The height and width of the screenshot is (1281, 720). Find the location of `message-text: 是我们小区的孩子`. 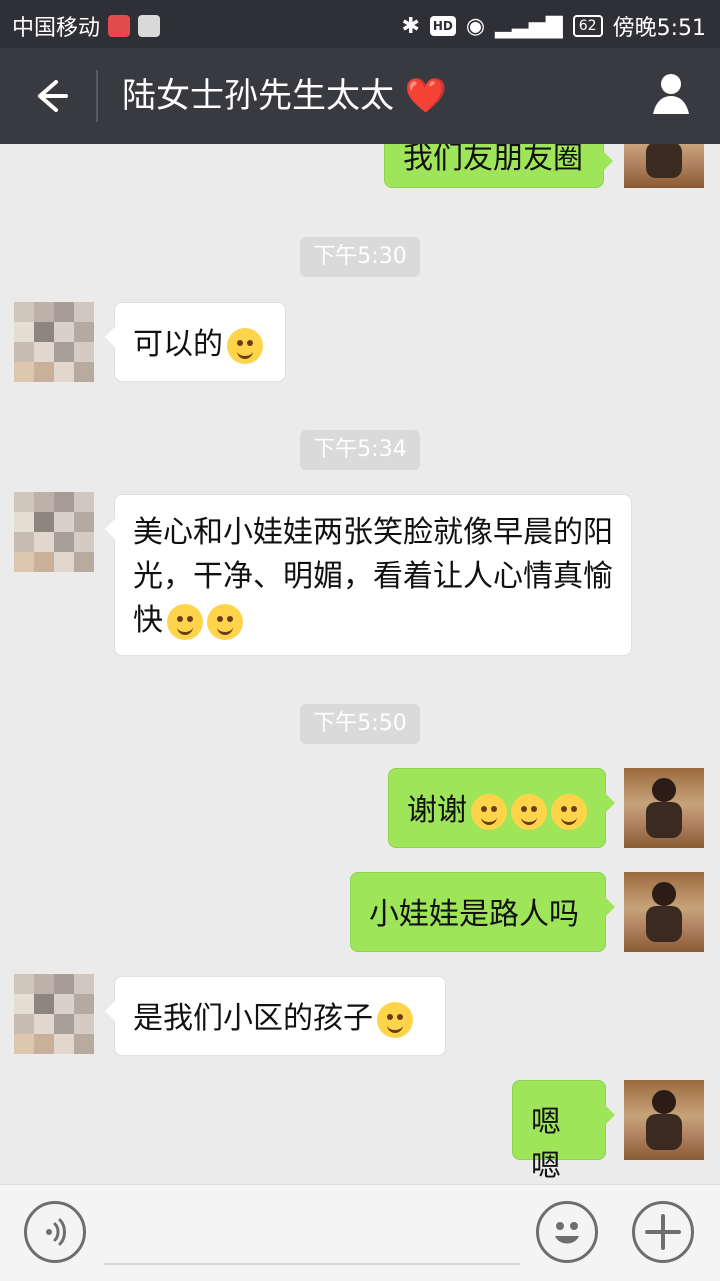

message-text: 是我们小区的孩子 is located at coordinates (253, 1018).